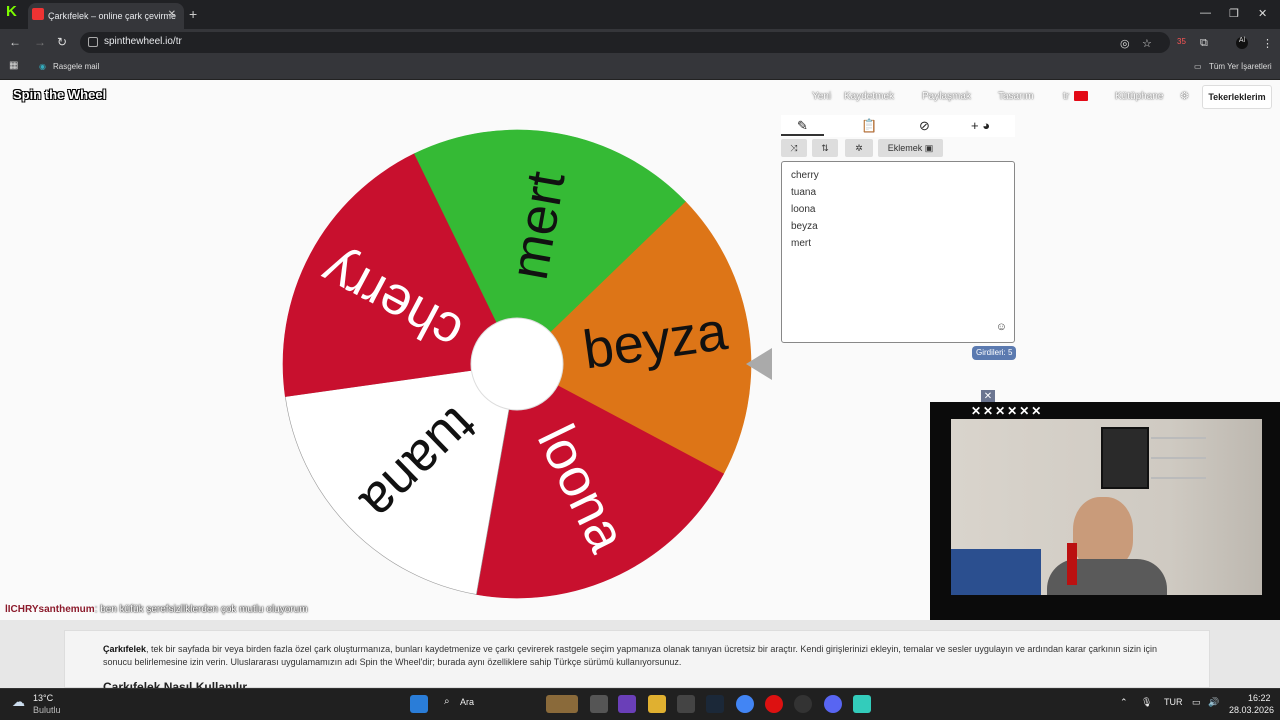  I want to click on bookmark-star-icon: ☆, so click(1147, 43).